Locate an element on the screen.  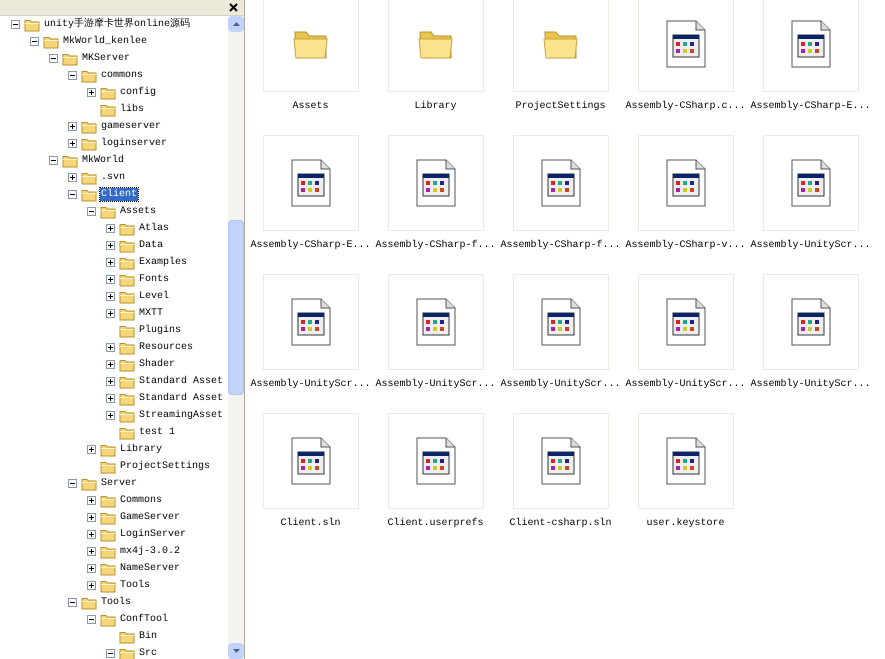
tree-item-label: Standard Asset is located at coordinates (181, 381).